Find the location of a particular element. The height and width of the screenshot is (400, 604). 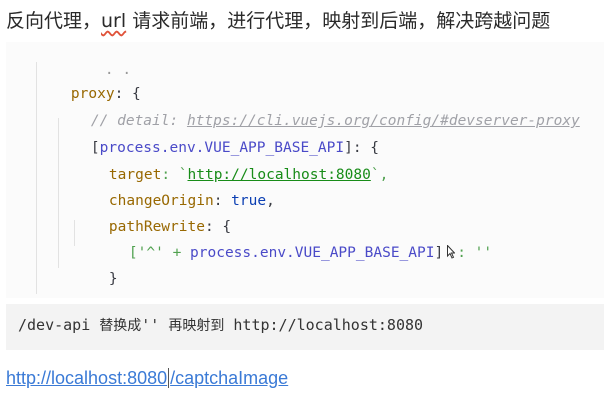

code-line-change-origin: changeOrigin: true, is located at coordinates (174, 187).